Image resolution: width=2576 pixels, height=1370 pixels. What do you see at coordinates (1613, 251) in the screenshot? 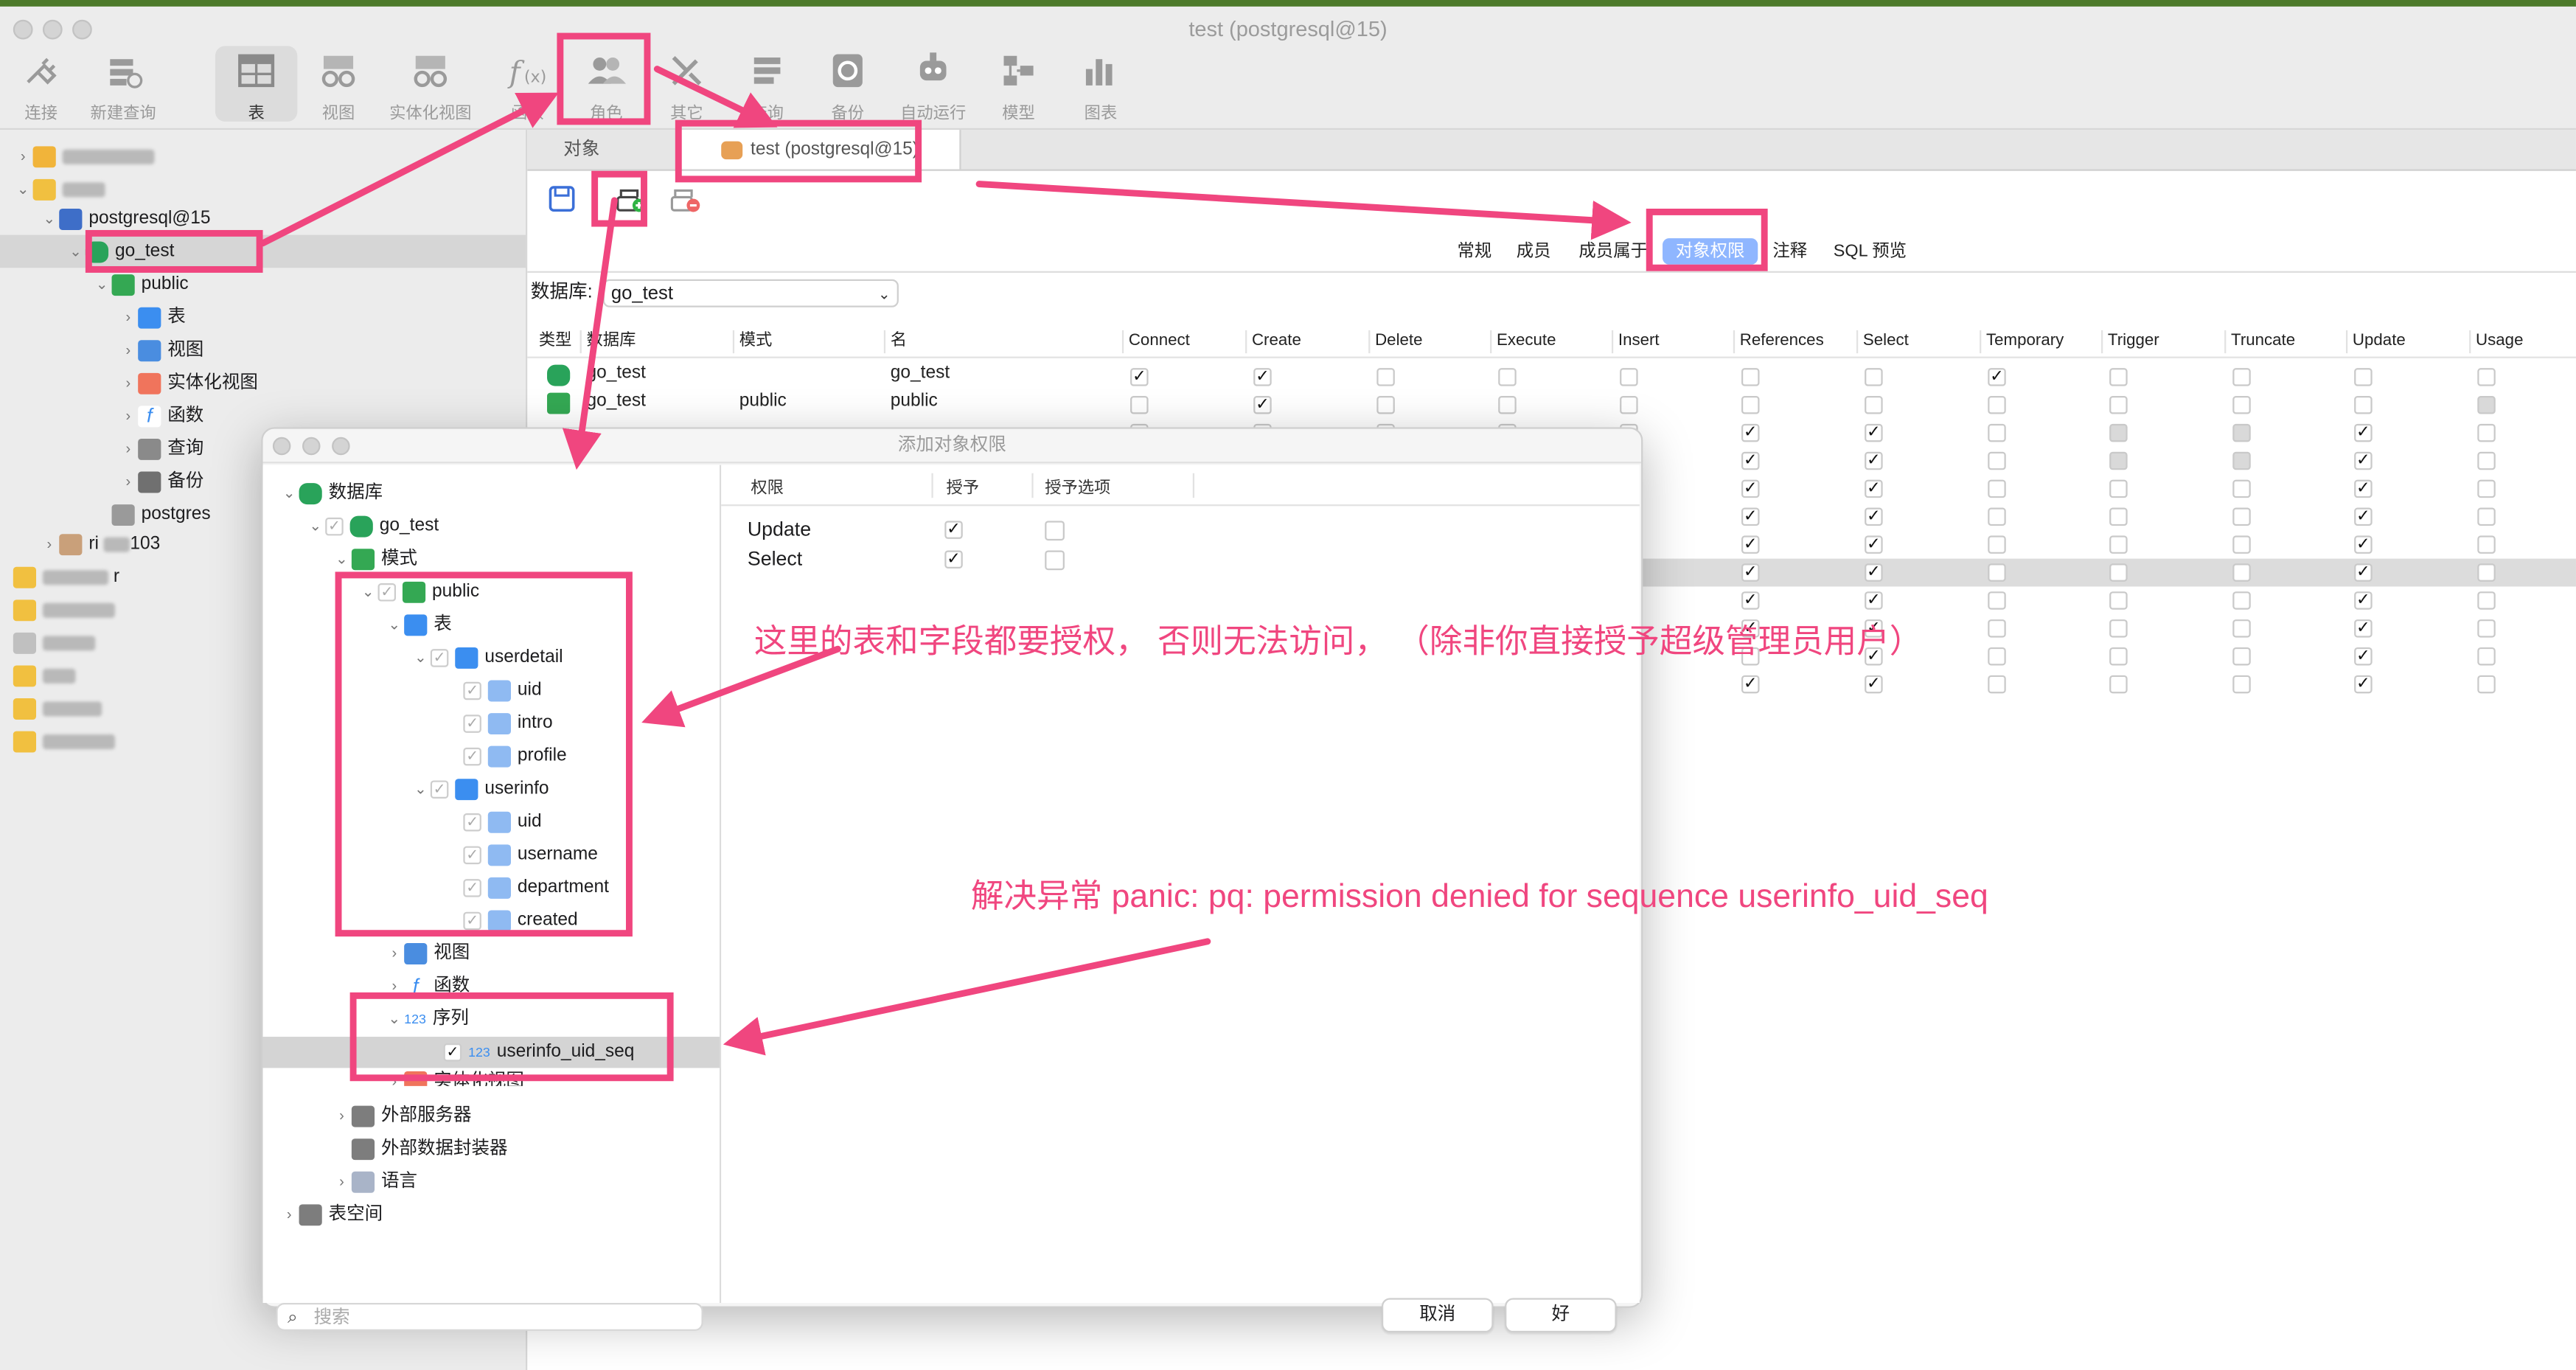
I see `subtab-member-of: 成员属于` at bounding box center [1613, 251].